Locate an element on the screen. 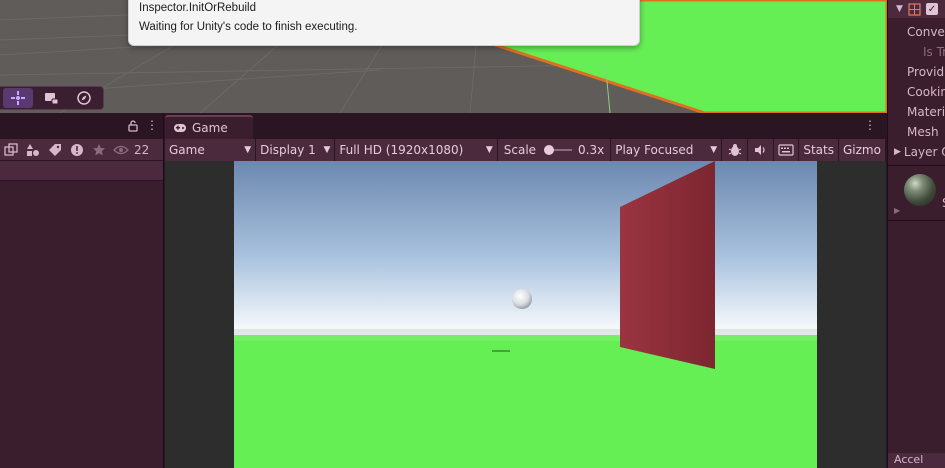  camera-icon is located at coordinates (52, 99).